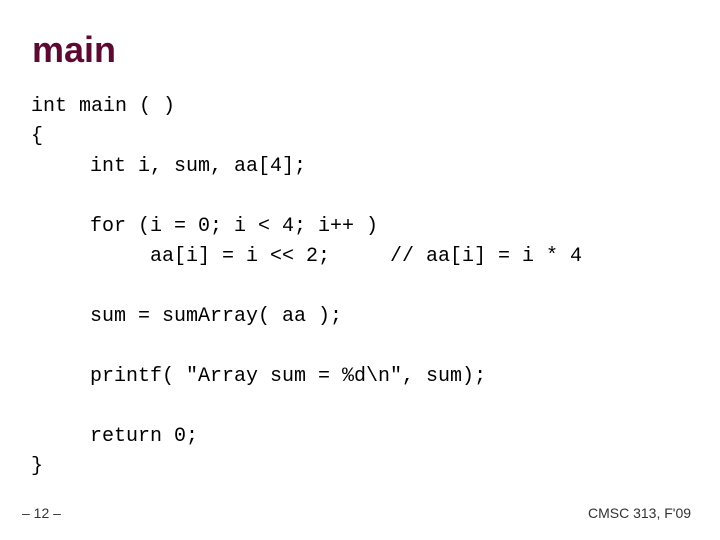  I want to click on code-line: sum = sumArray( aa );, so click(216, 316).